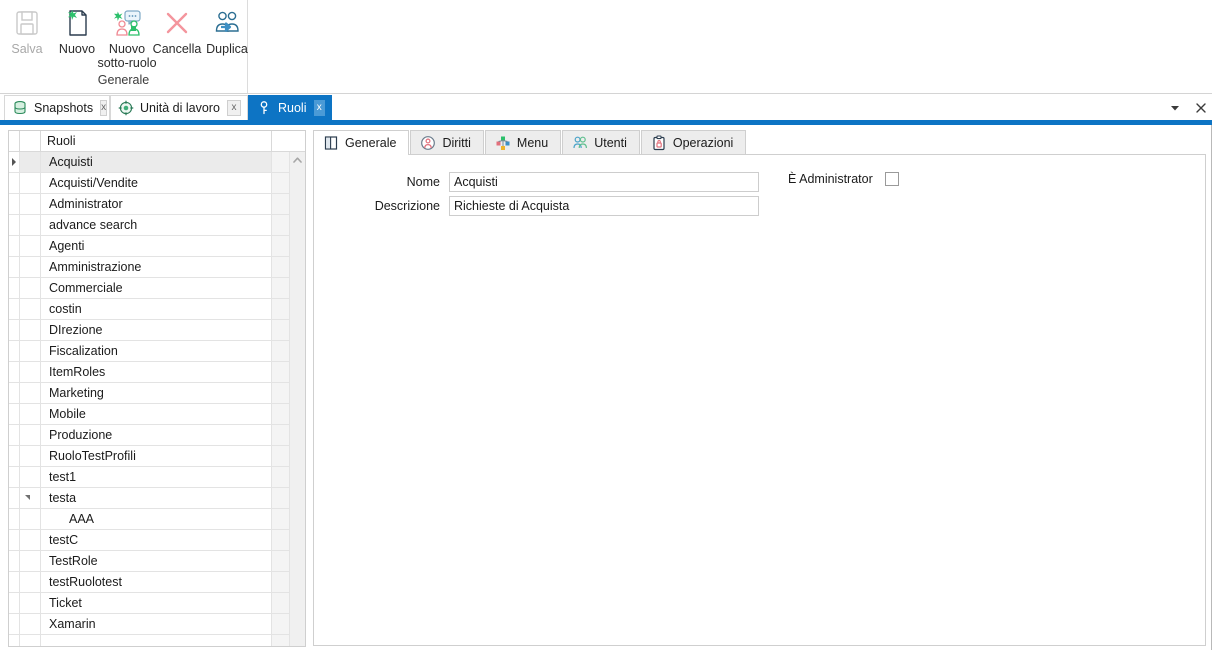  Describe the element at coordinates (157, 603) in the screenshot. I see `table-row: Ticket` at that location.